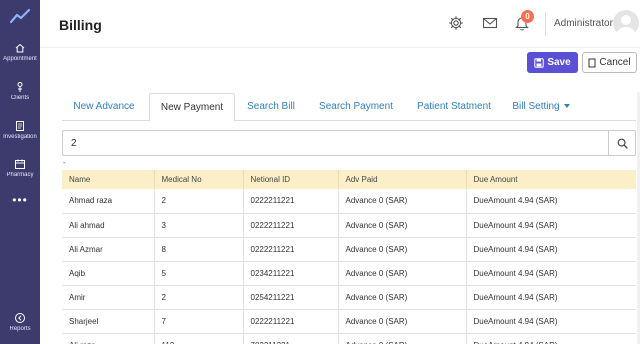 The width and height of the screenshot is (640, 344). Describe the element at coordinates (20, 137) in the screenshot. I see `sidebar-item-label: Investigation` at that location.